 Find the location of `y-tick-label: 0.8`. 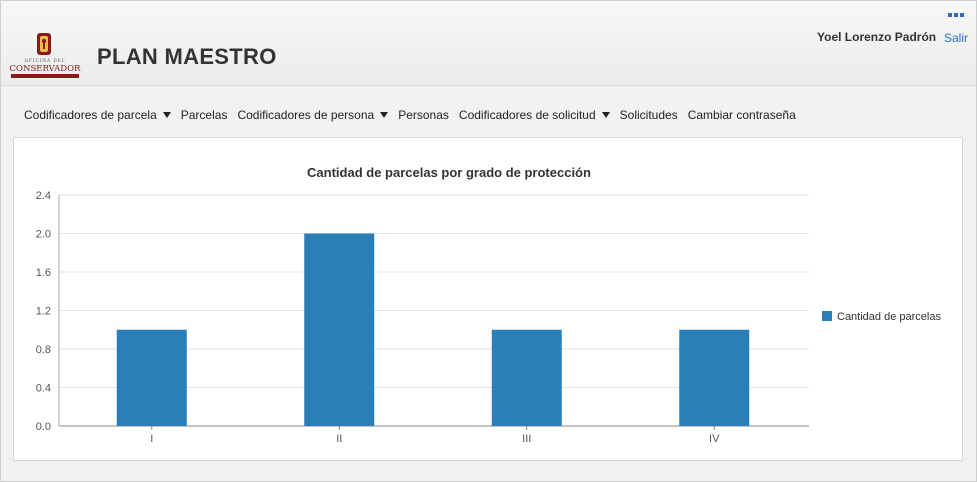

y-tick-label: 0.8 is located at coordinates (43, 350).